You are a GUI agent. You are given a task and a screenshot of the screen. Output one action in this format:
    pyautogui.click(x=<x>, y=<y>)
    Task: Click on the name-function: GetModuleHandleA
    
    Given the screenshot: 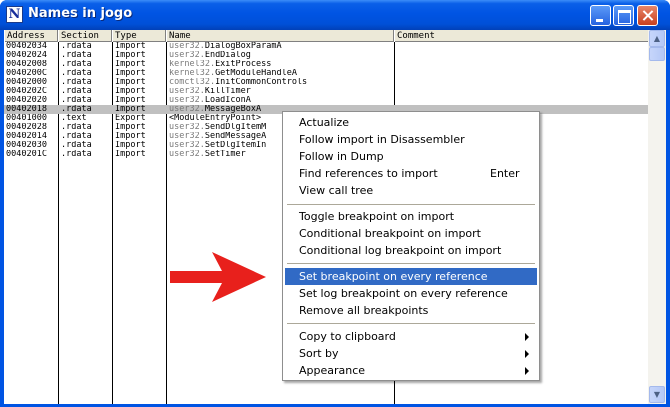 What is the action you would take?
    pyautogui.click(x=256, y=73)
    